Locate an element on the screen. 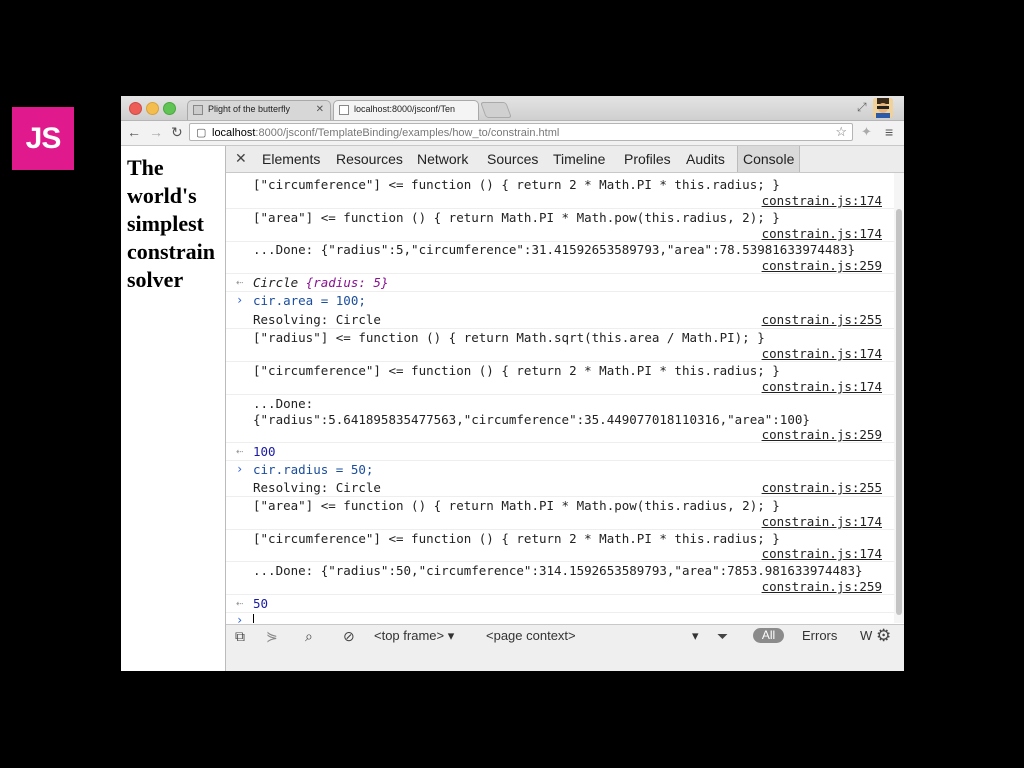 This screenshot has height=768, width=1024. user-avatar is located at coordinates (883, 108).